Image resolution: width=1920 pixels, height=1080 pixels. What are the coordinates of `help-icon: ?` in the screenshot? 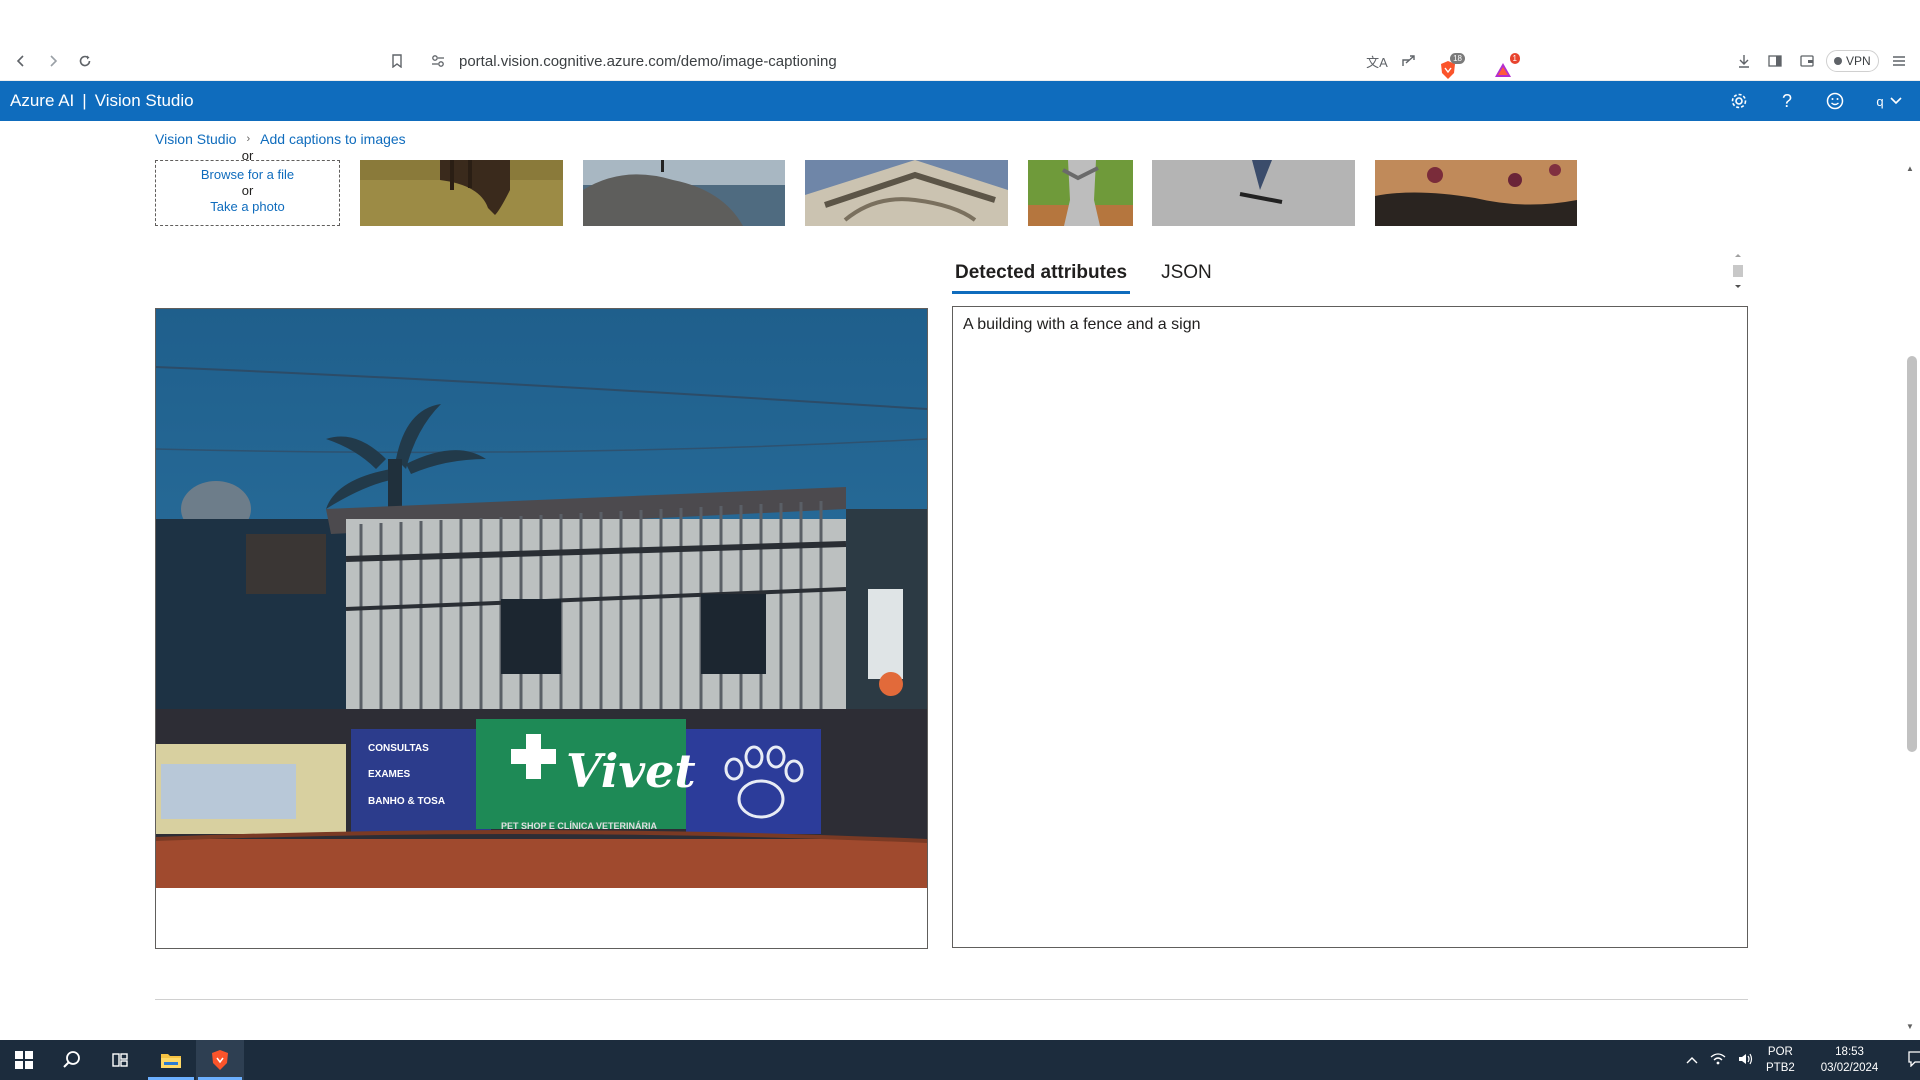 It's located at (1787, 101).